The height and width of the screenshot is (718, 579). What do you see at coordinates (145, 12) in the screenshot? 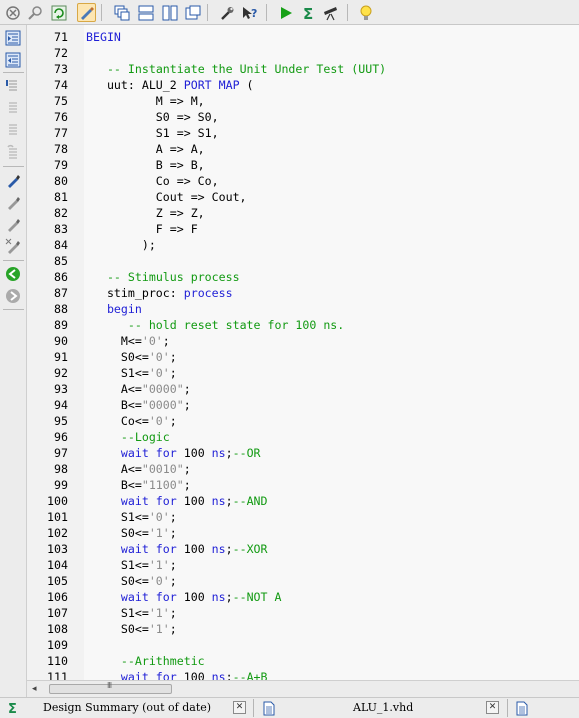
I see `tile-horizontal-icon` at bounding box center [145, 12].